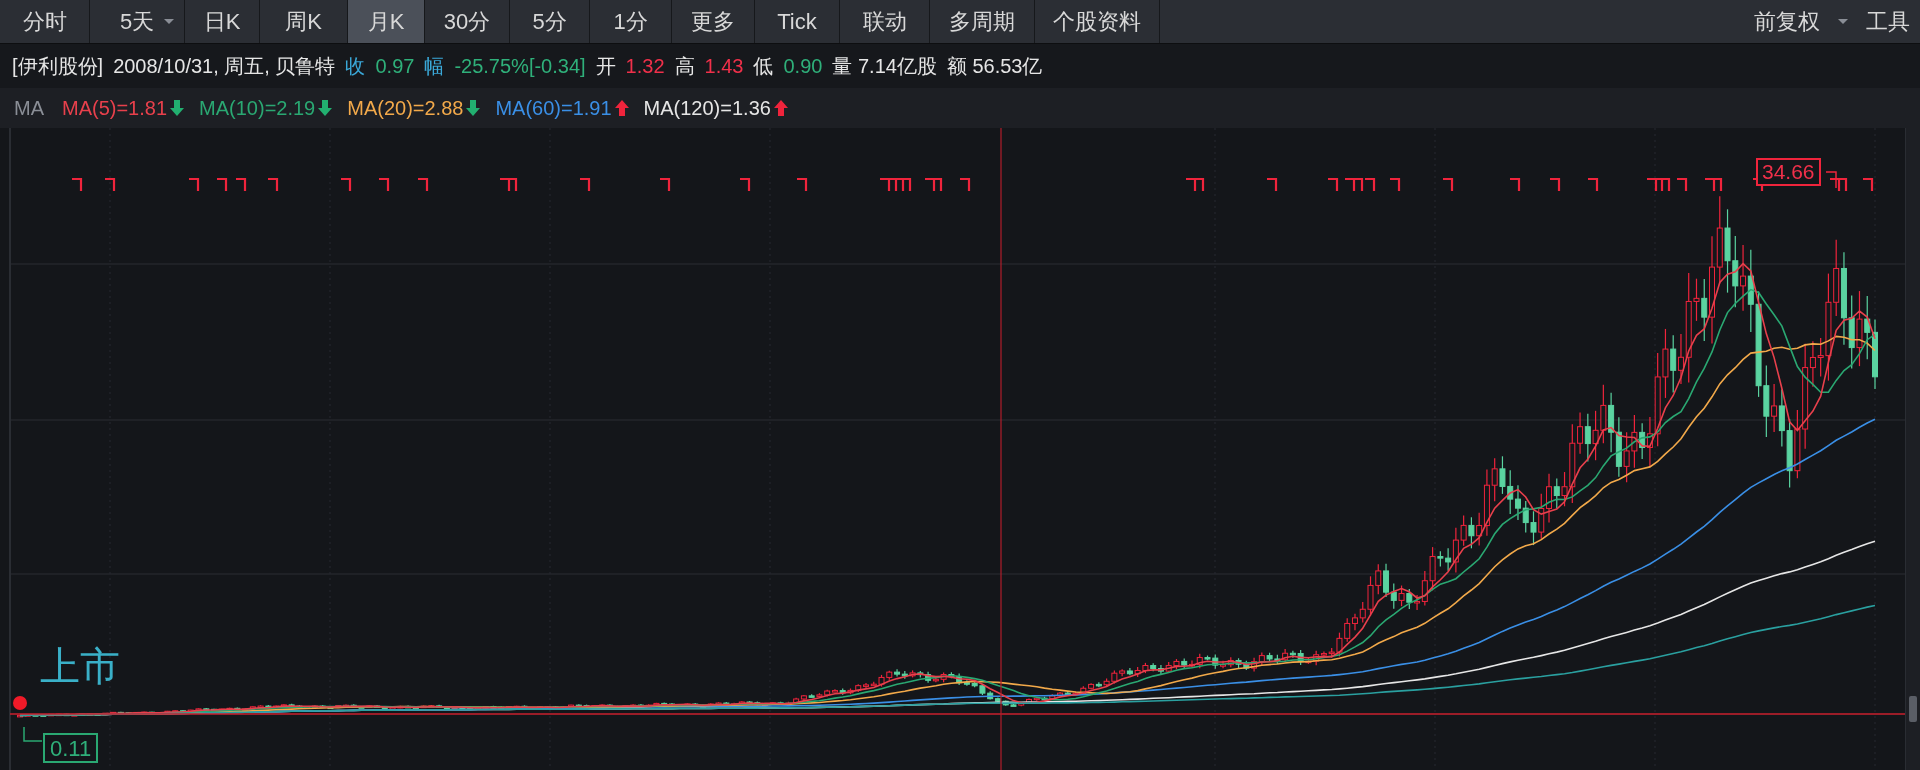 The width and height of the screenshot is (1920, 770). What do you see at coordinates (1803, 21) in the screenshot?
I see `adjustment-dropdown: 前复权` at bounding box center [1803, 21].